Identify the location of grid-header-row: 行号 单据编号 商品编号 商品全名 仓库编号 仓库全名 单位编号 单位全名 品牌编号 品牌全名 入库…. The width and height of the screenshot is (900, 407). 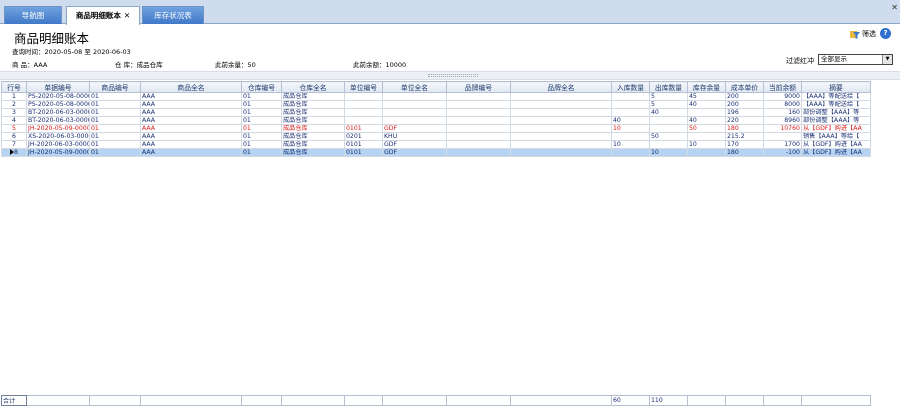
(436, 87).